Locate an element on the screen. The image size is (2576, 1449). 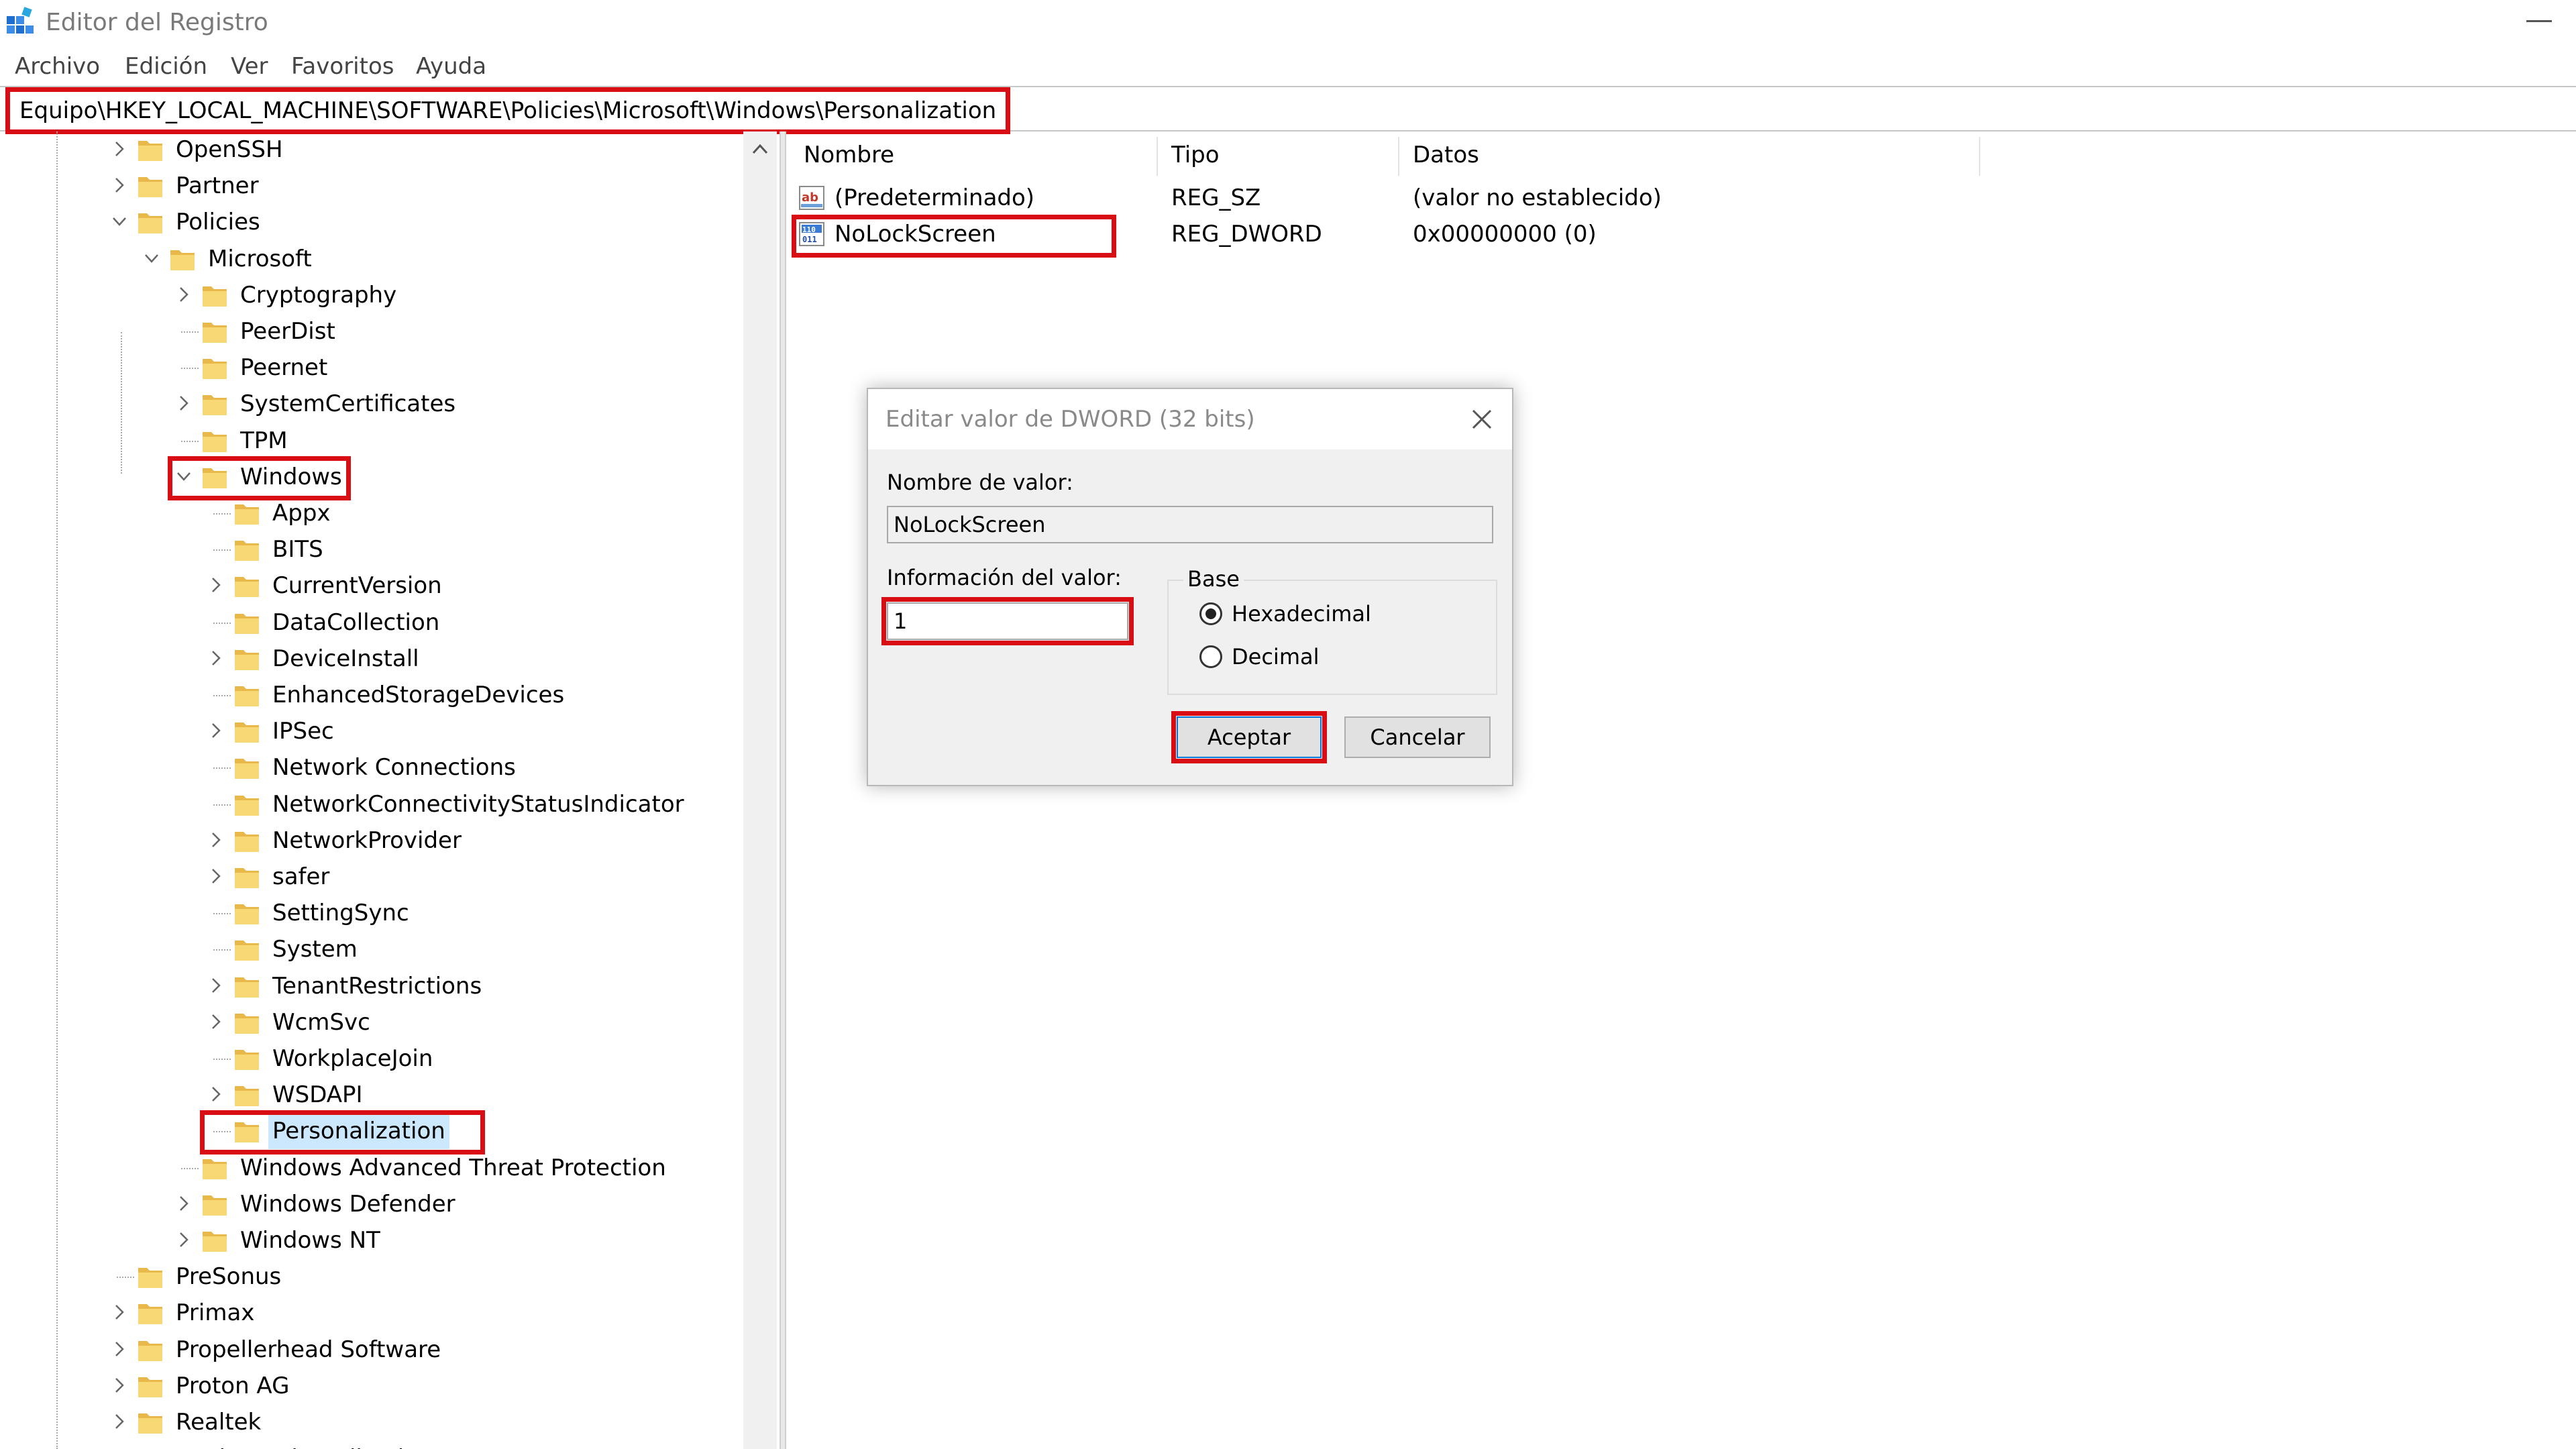
tree-scrollbar is located at coordinates (760, 790).